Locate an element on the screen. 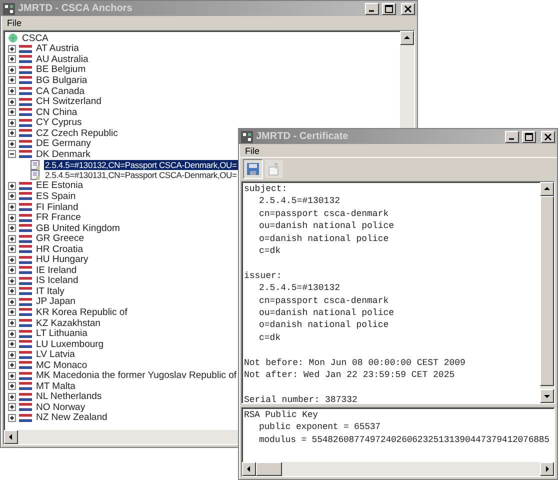 The image size is (558, 480). tree-item: CA Canada is located at coordinates (60, 91).